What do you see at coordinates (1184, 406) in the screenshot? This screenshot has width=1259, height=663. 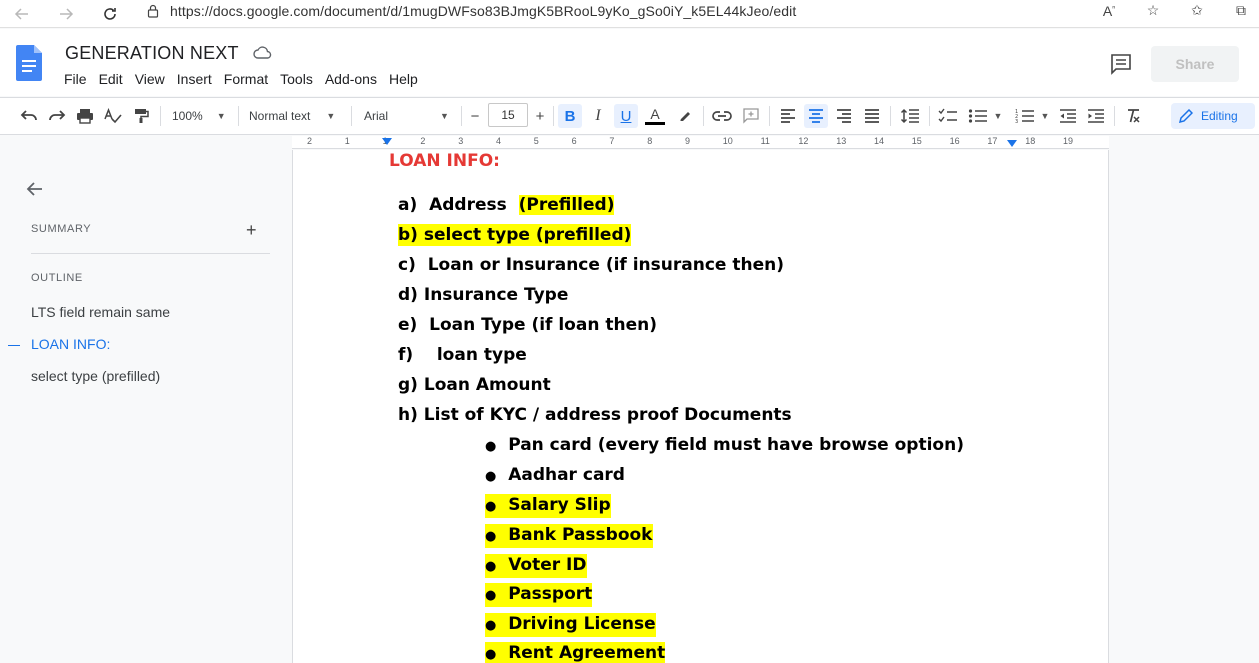 I see `right-gutter` at bounding box center [1184, 406].